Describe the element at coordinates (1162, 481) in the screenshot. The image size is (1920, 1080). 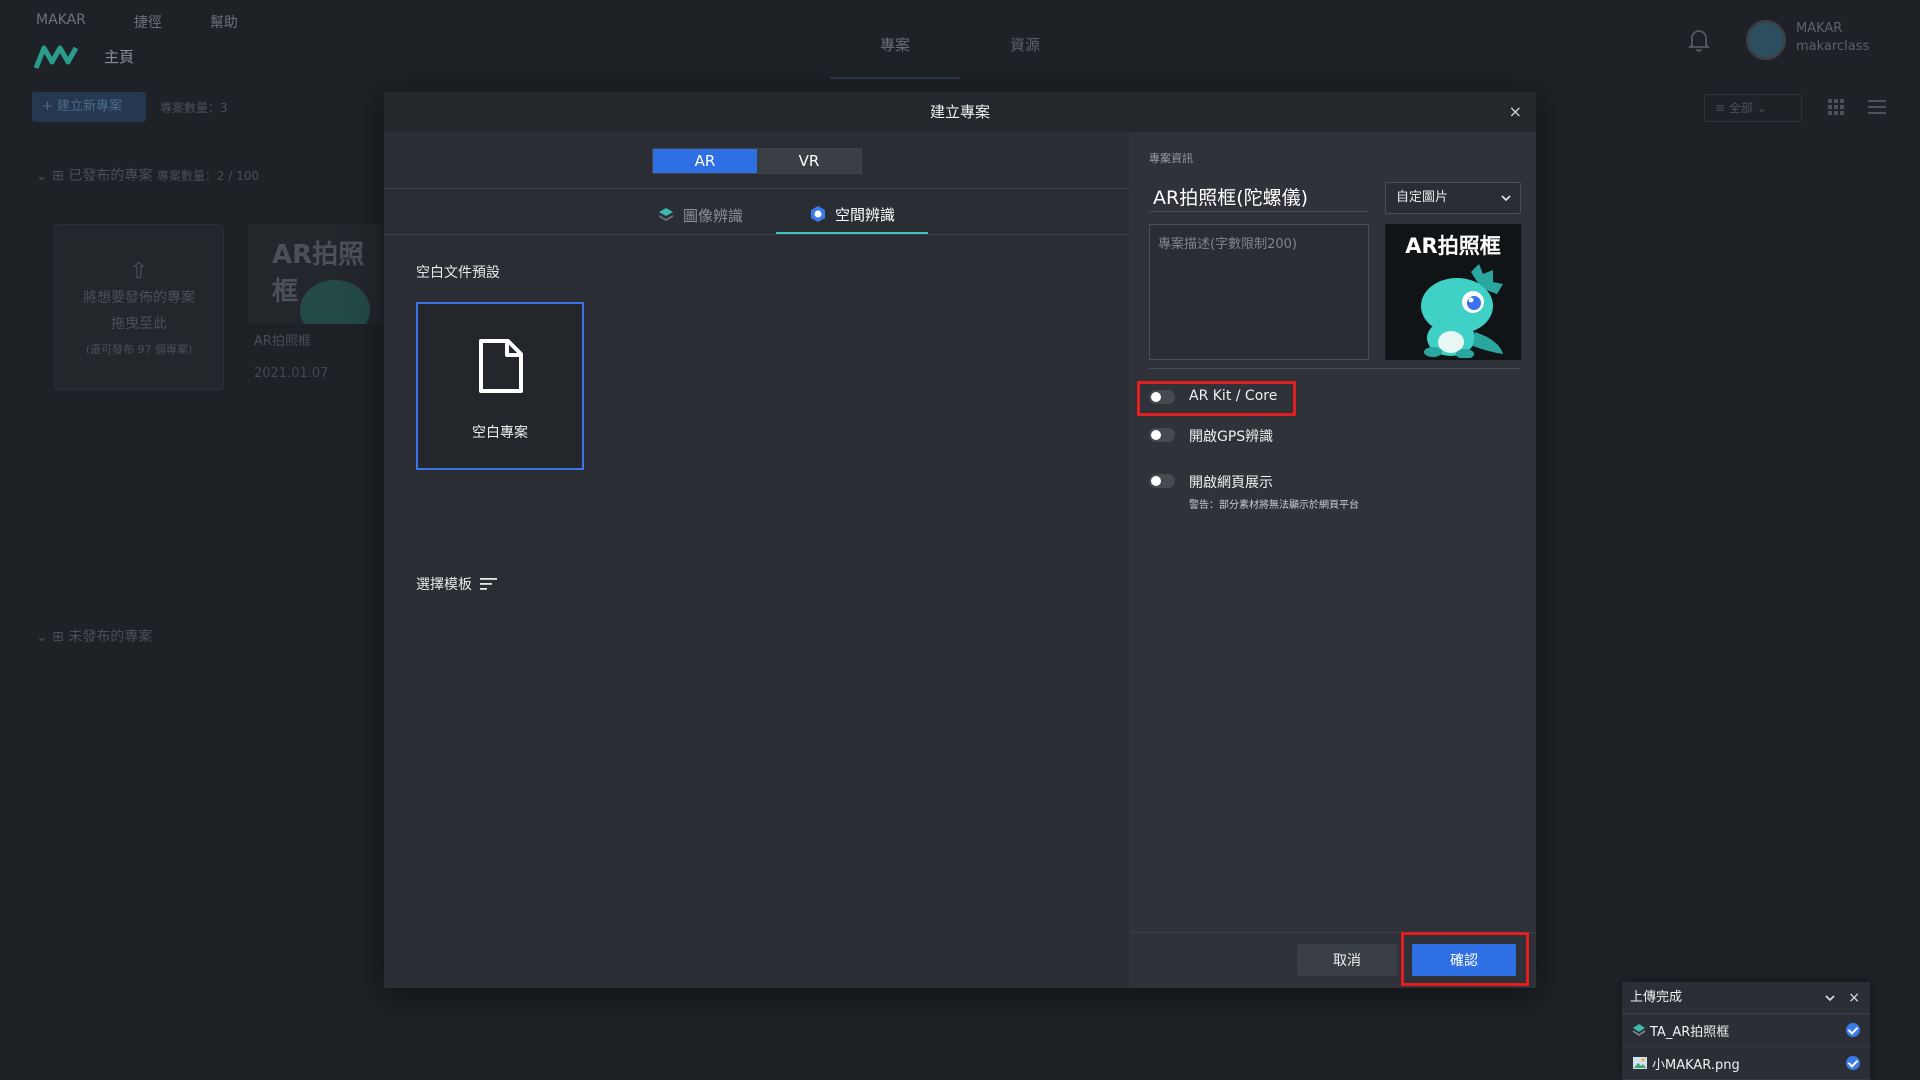
I see `web-display-toggle` at that location.